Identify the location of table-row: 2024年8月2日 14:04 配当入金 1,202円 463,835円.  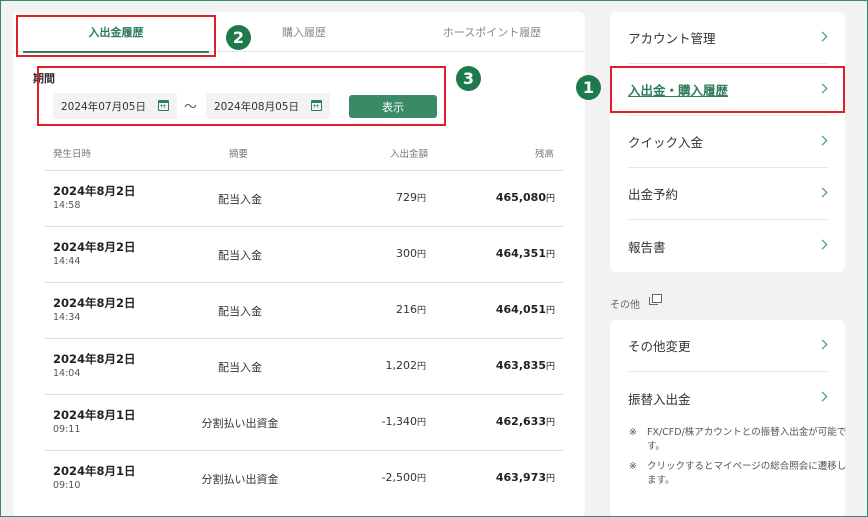
(304, 366).